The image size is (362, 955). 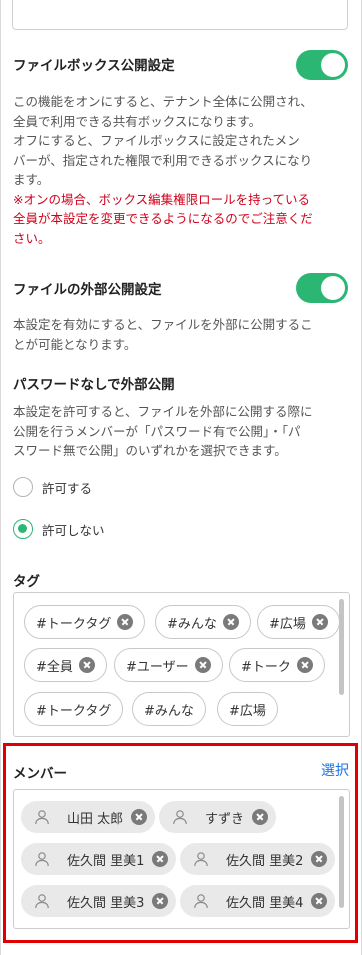 What do you see at coordinates (23, 487) in the screenshot?
I see `radio-icon` at bounding box center [23, 487].